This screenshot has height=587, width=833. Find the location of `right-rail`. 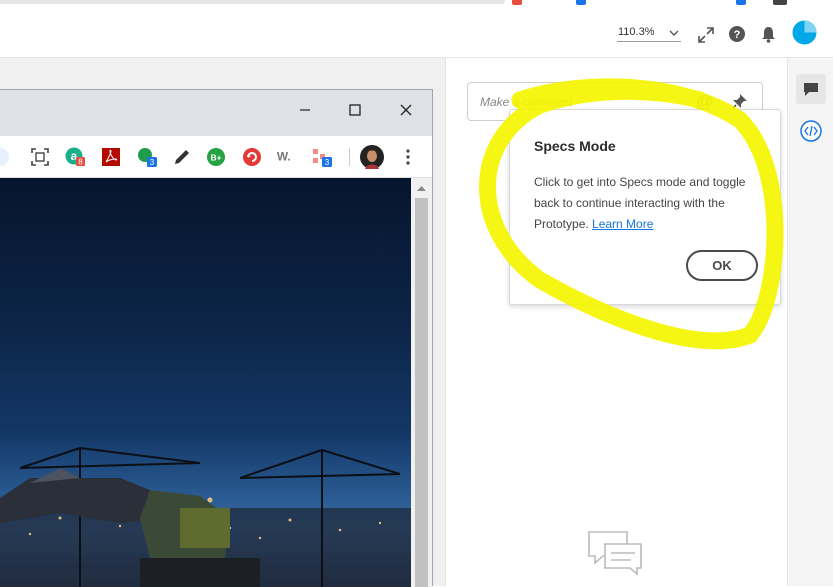

right-rail is located at coordinates (810, 322).